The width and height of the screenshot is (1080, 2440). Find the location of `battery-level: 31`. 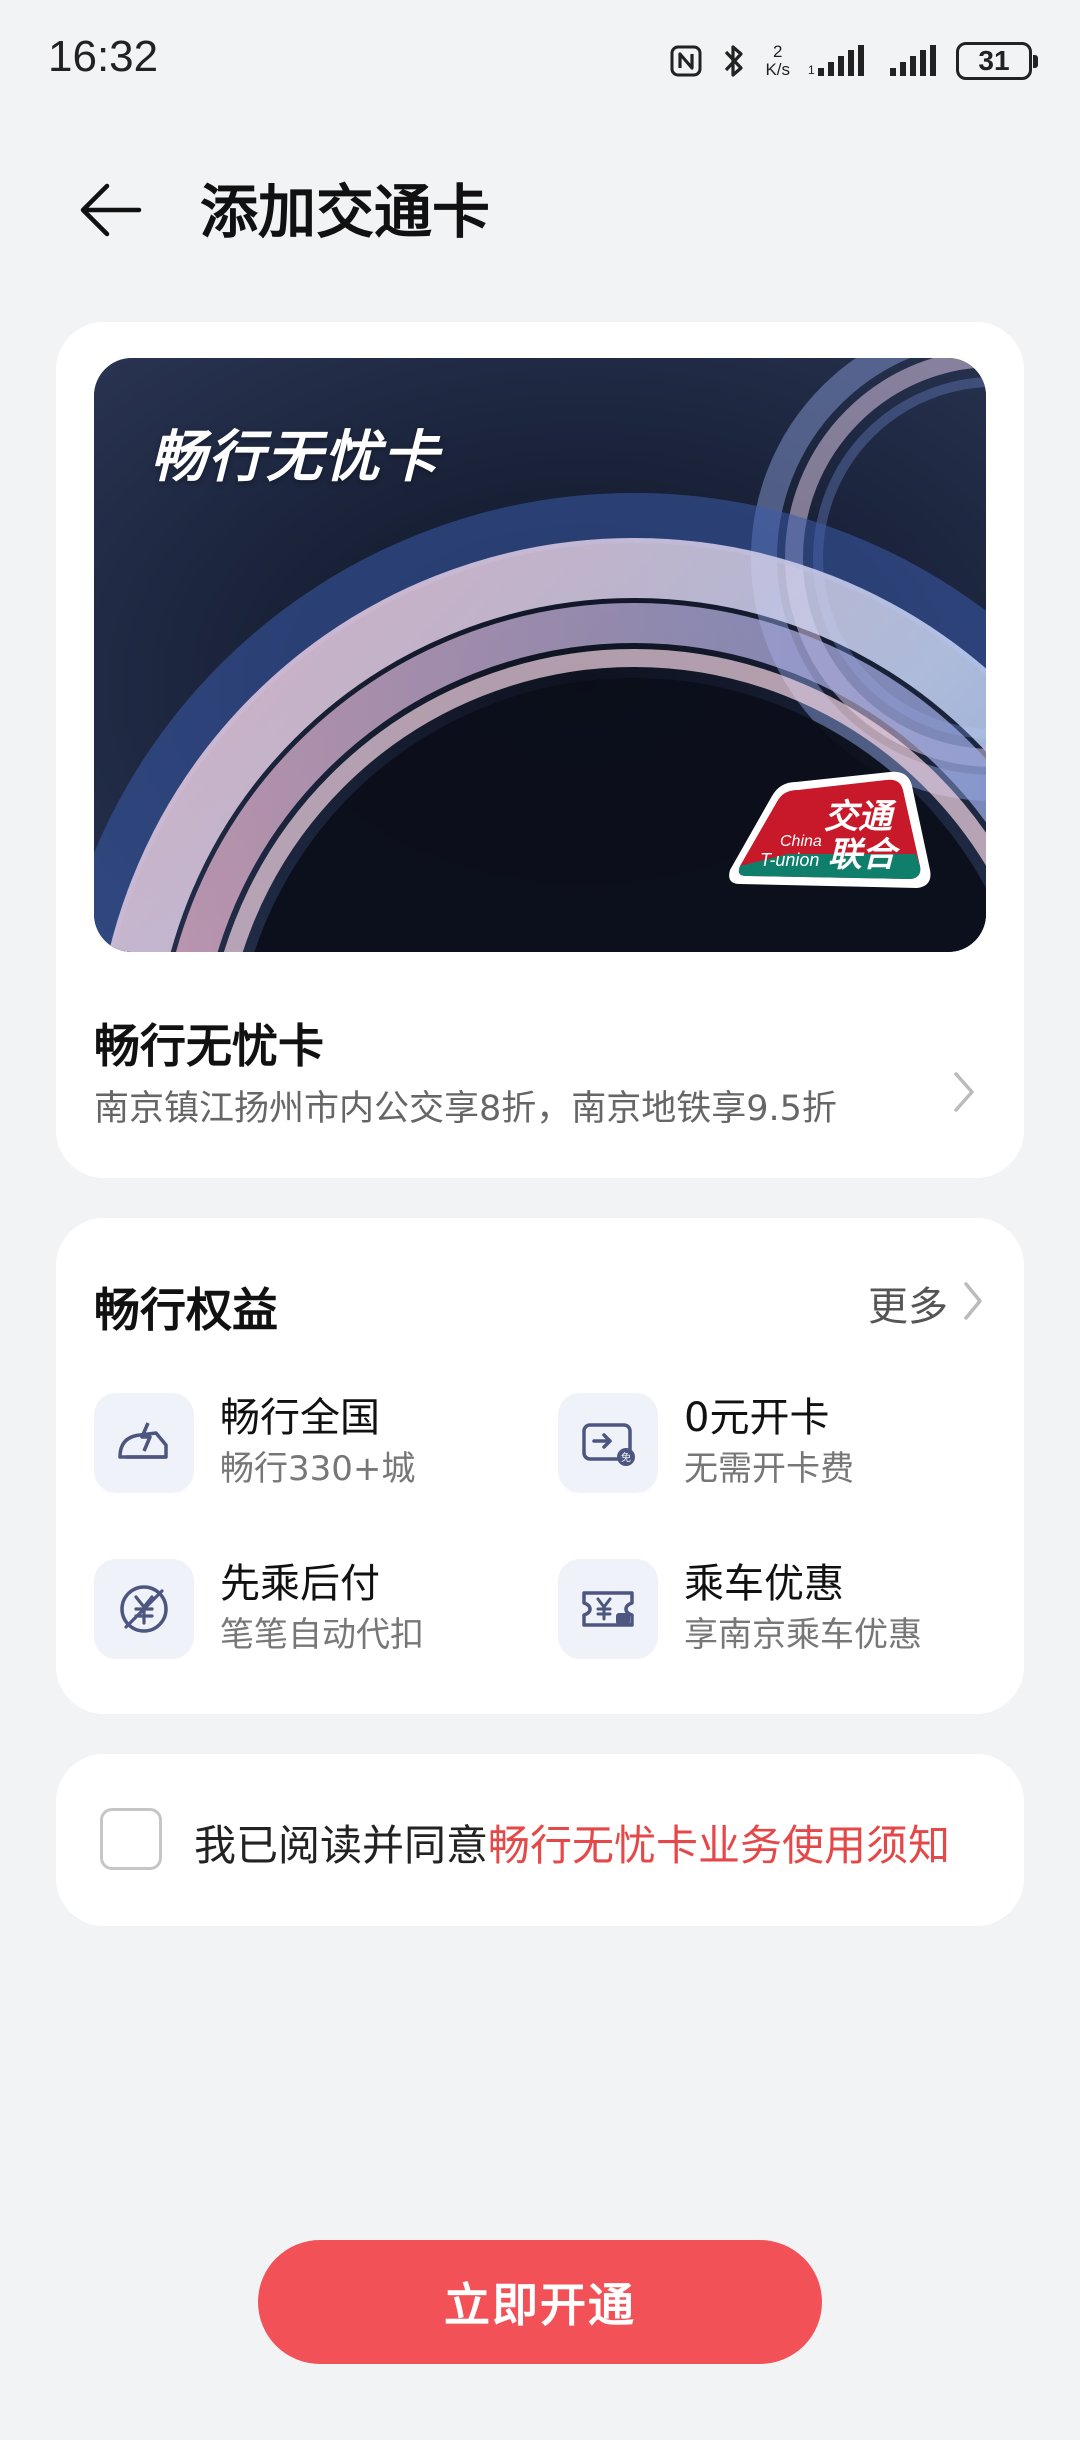

battery-level: 31 is located at coordinates (994, 60).